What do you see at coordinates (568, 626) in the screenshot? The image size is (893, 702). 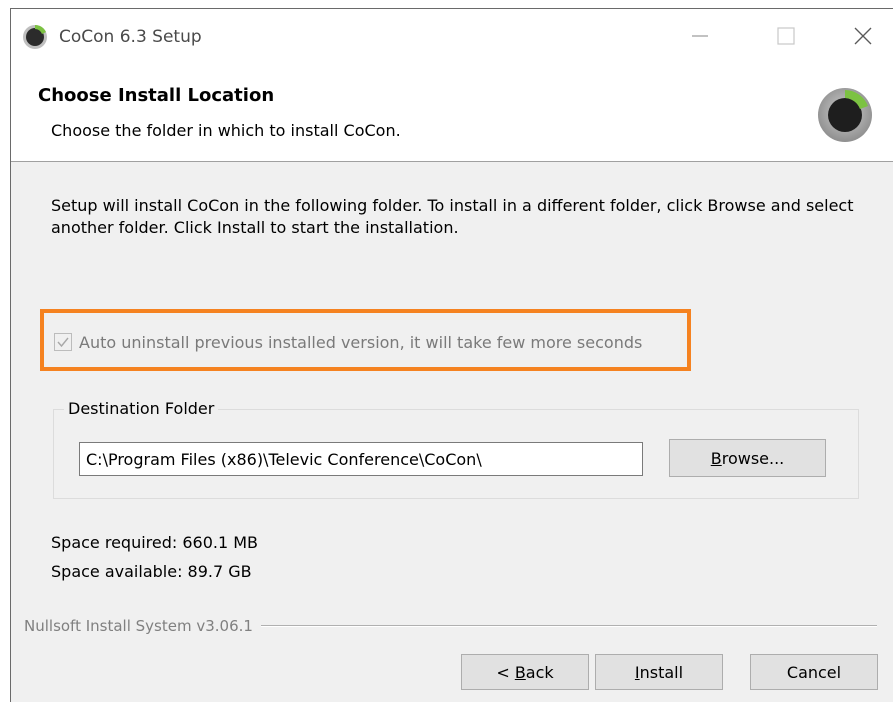 I see `separator-line` at bounding box center [568, 626].